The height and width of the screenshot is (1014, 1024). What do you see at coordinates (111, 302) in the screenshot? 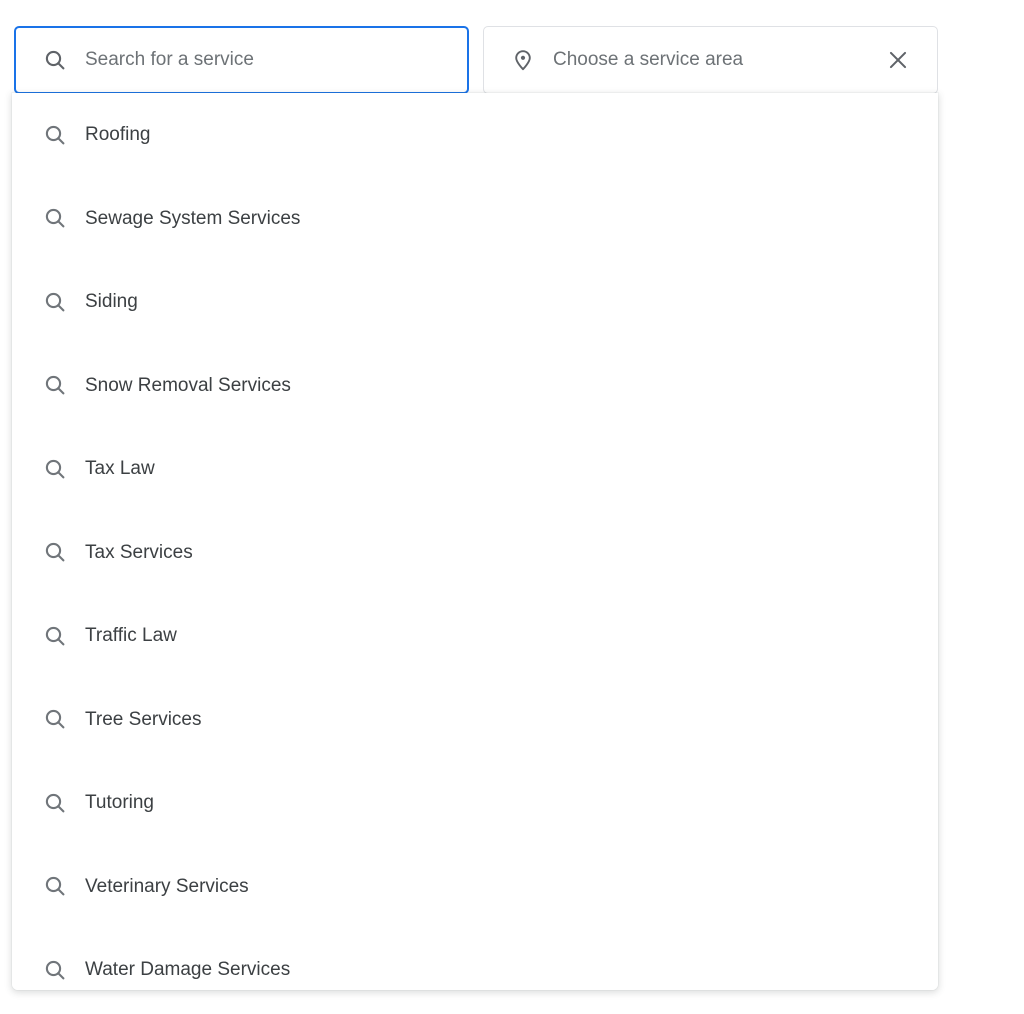
I see `suggestion-label: Siding` at bounding box center [111, 302].